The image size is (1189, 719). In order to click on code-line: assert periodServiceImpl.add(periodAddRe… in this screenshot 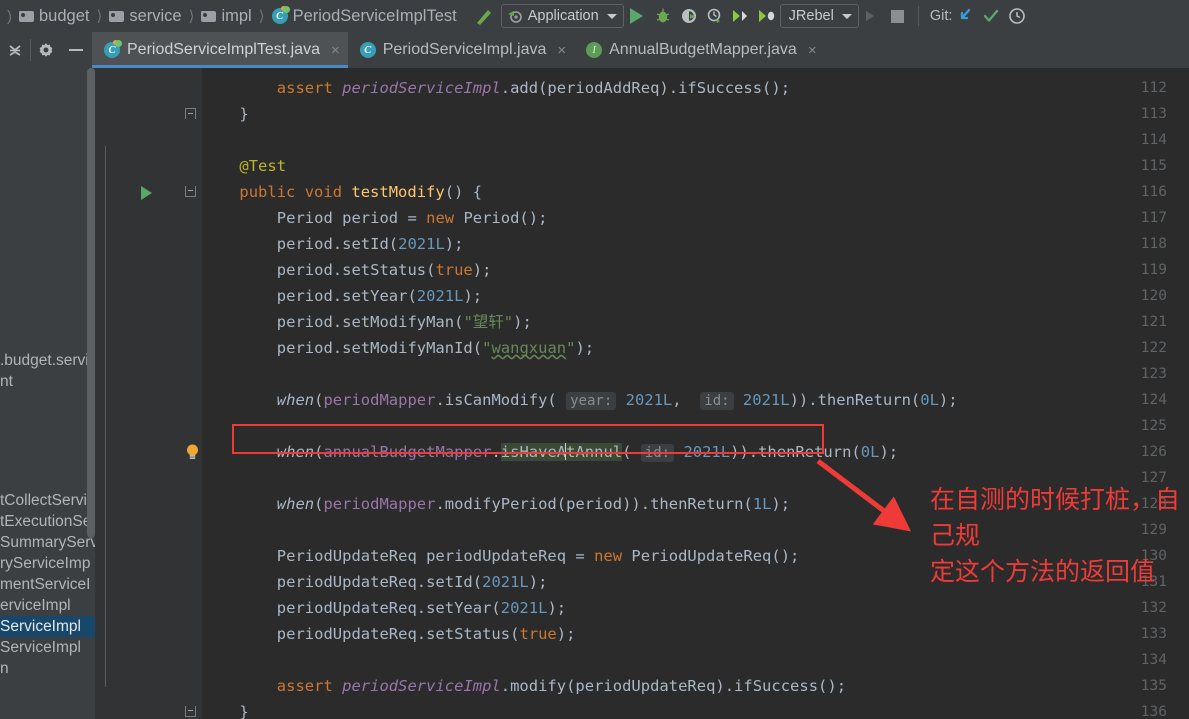, I will do `click(533, 88)`.